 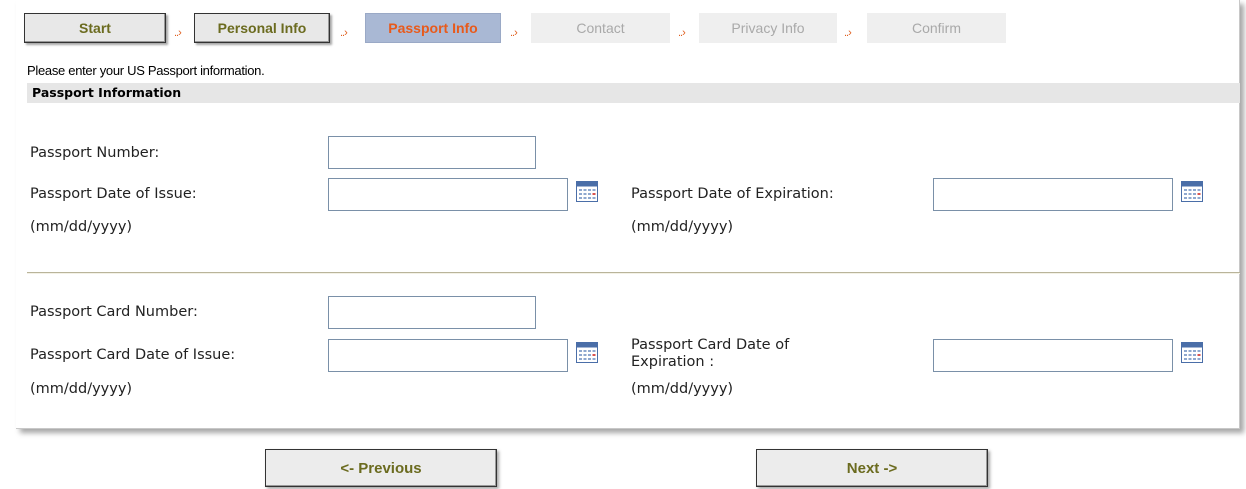 I want to click on section-title: Passport Information, so click(x=107, y=92).